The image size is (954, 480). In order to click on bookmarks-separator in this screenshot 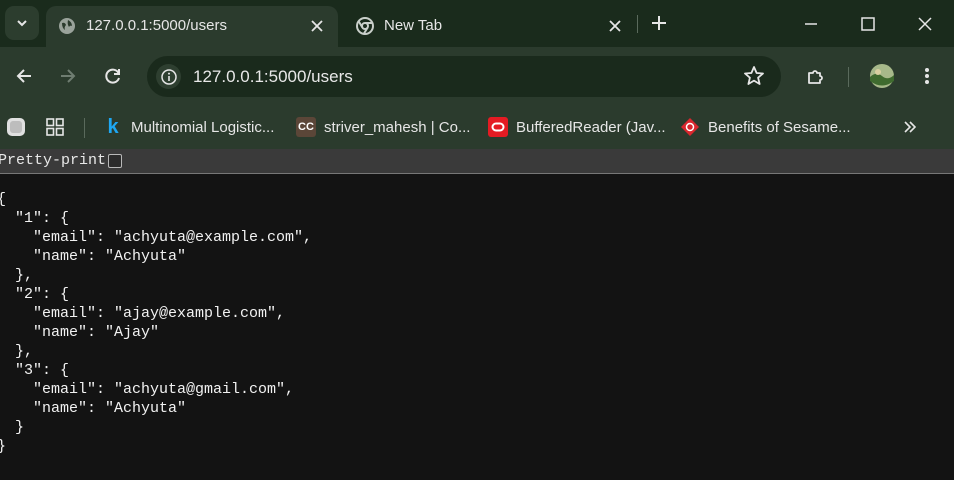, I will do `click(84, 128)`.